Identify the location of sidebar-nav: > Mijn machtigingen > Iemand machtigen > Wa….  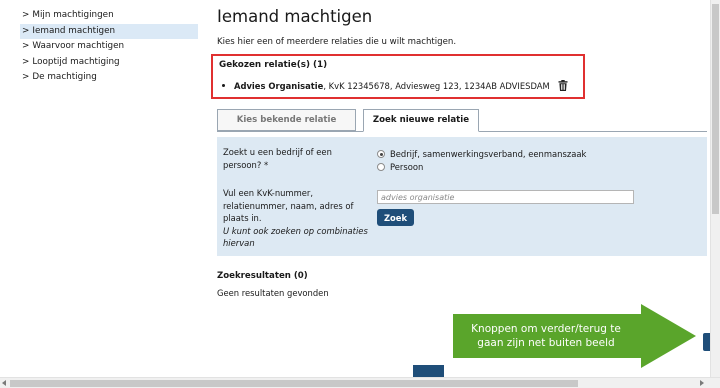
(109, 47).